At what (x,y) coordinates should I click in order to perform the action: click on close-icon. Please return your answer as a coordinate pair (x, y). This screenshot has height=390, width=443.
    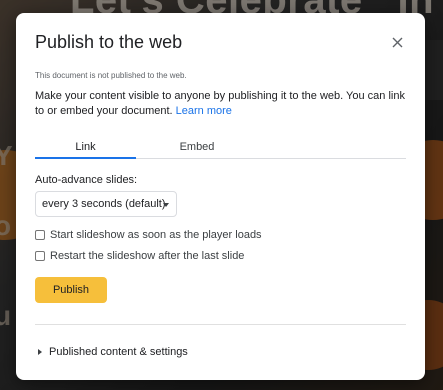
    Looking at the image, I should click on (397, 42).